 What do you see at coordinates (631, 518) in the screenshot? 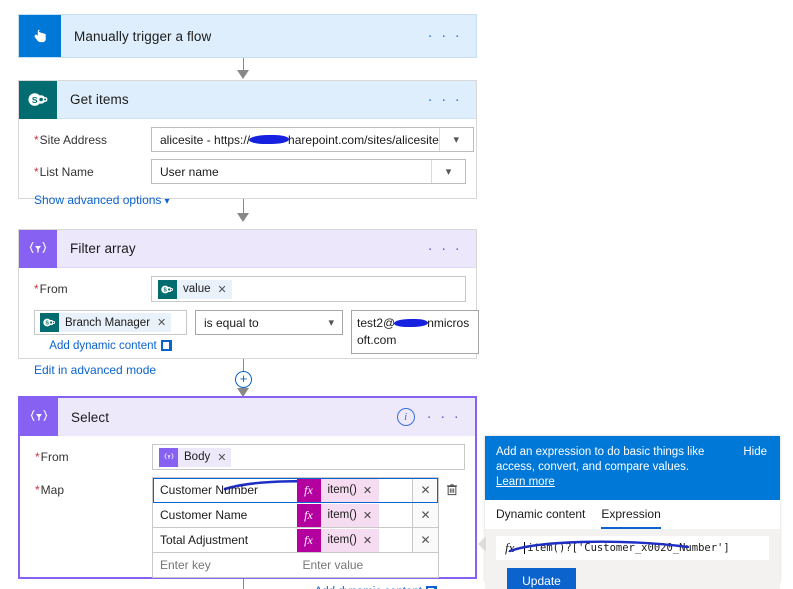
I see `tab-expression: Expression` at bounding box center [631, 518].